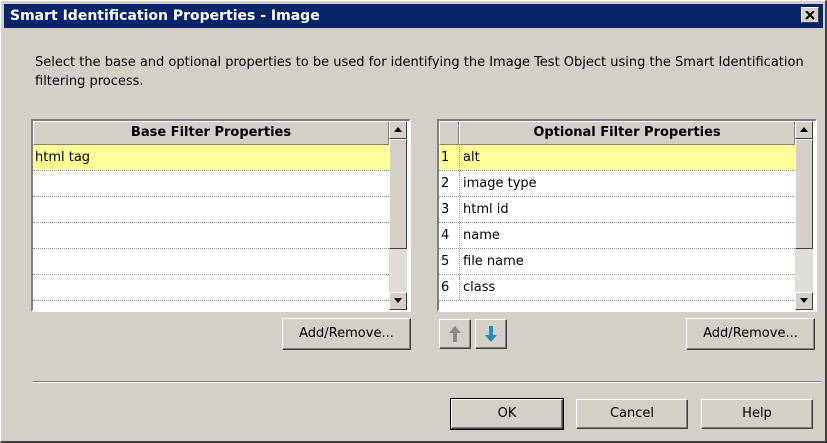 The width and height of the screenshot is (827, 443). I want to click on ok-button: OK, so click(507, 414).